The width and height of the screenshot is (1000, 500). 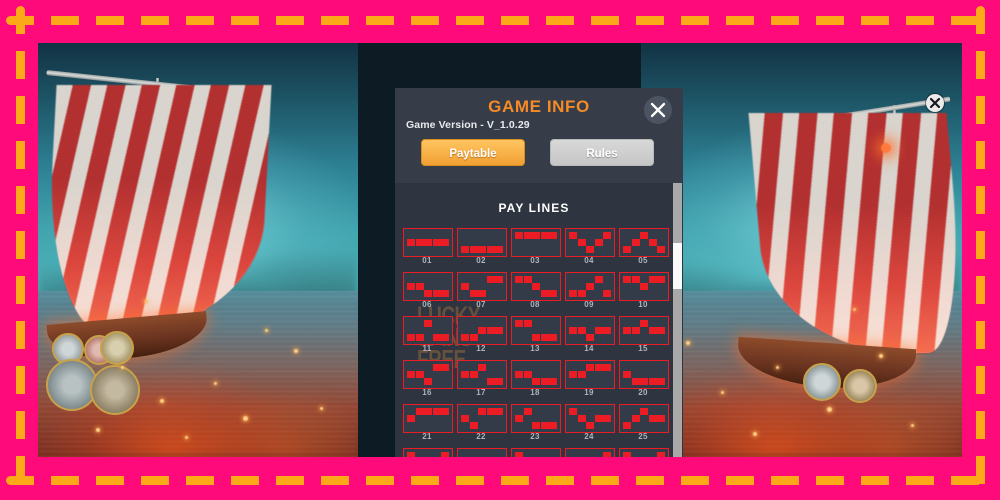 What do you see at coordinates (482, 452) in the screenshot?
I see `payline-cell: 27` at bounding box center [482, 452].